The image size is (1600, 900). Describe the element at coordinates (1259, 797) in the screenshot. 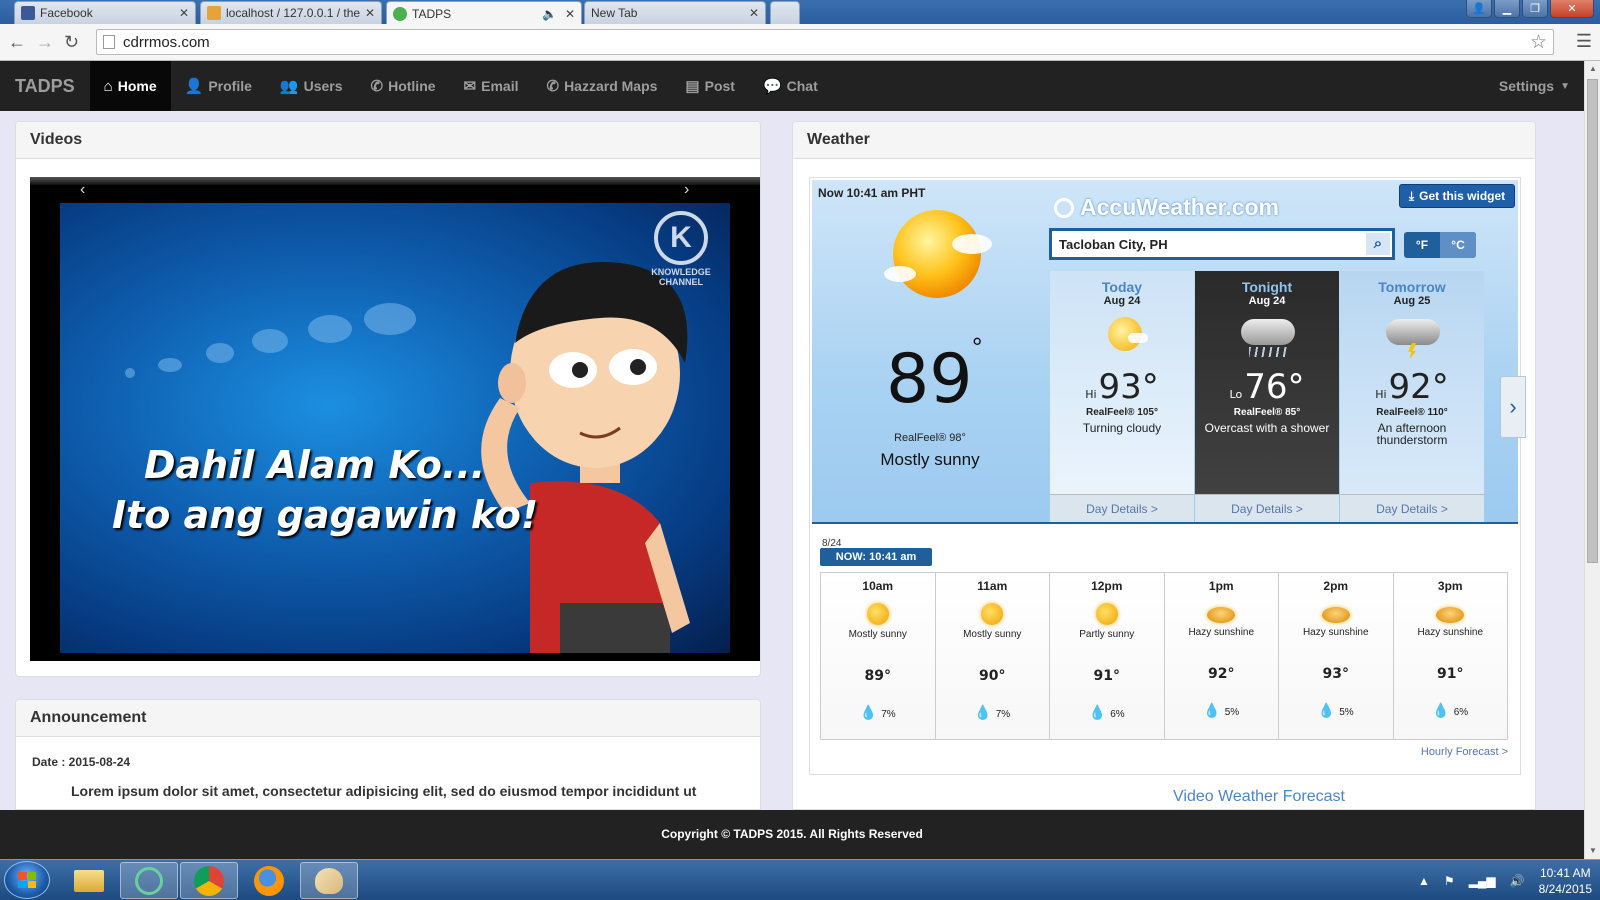

I see `video-weather-forecast-link: Video Weather Forecast` at that location.